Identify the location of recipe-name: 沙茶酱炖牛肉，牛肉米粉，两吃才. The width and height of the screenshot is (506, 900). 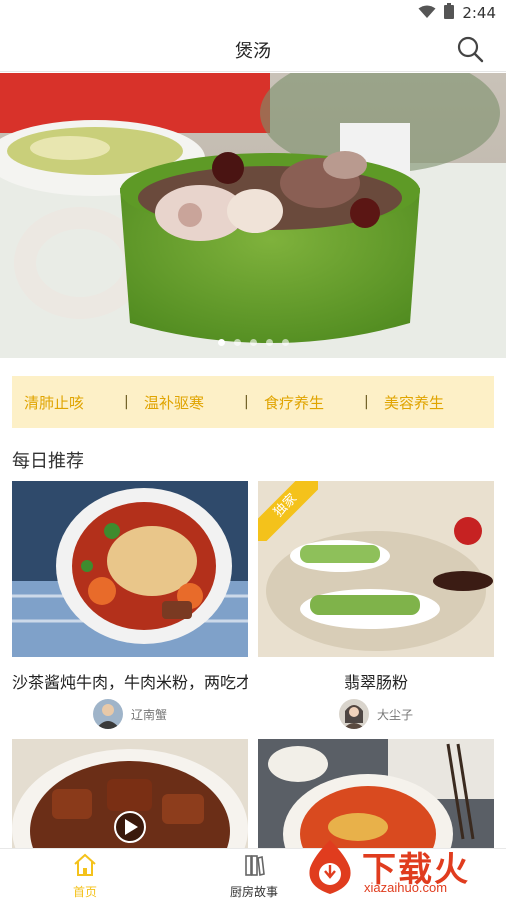
(130, 682).